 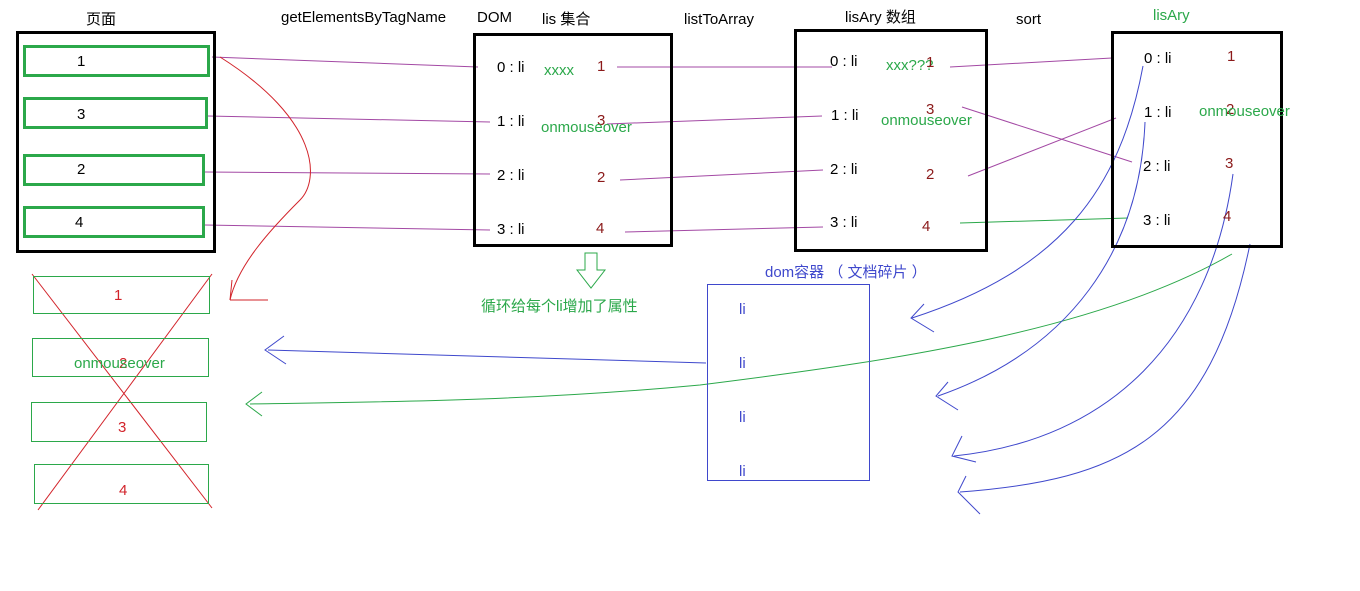 What do you see at coordinates (1229, 163) in the screenshot?
I see `sorted-value: 3` at bounding box center [1229, 163].